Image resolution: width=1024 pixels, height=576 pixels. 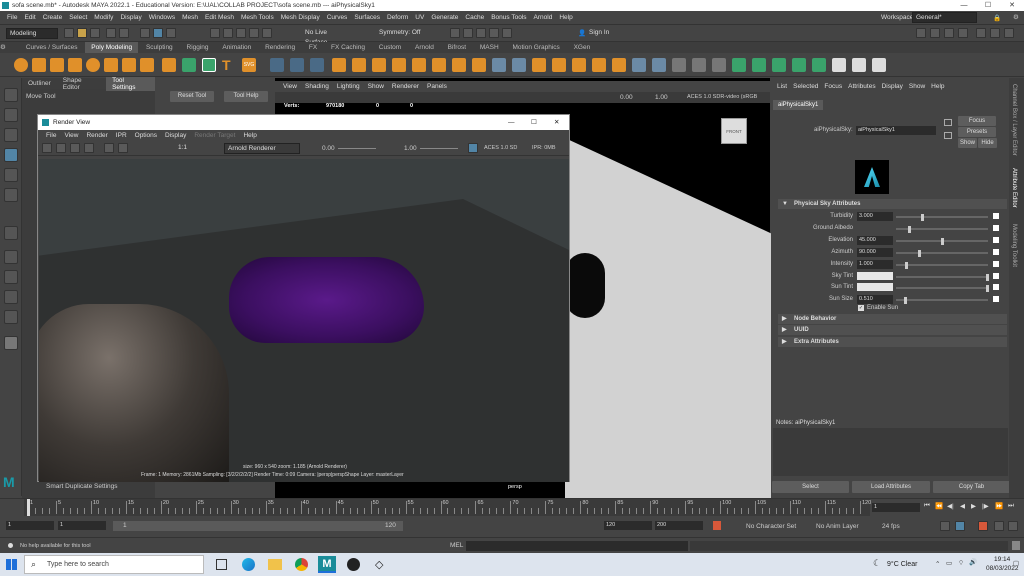 I want to click on ground-albedo-field, so click(x=875, y=228).